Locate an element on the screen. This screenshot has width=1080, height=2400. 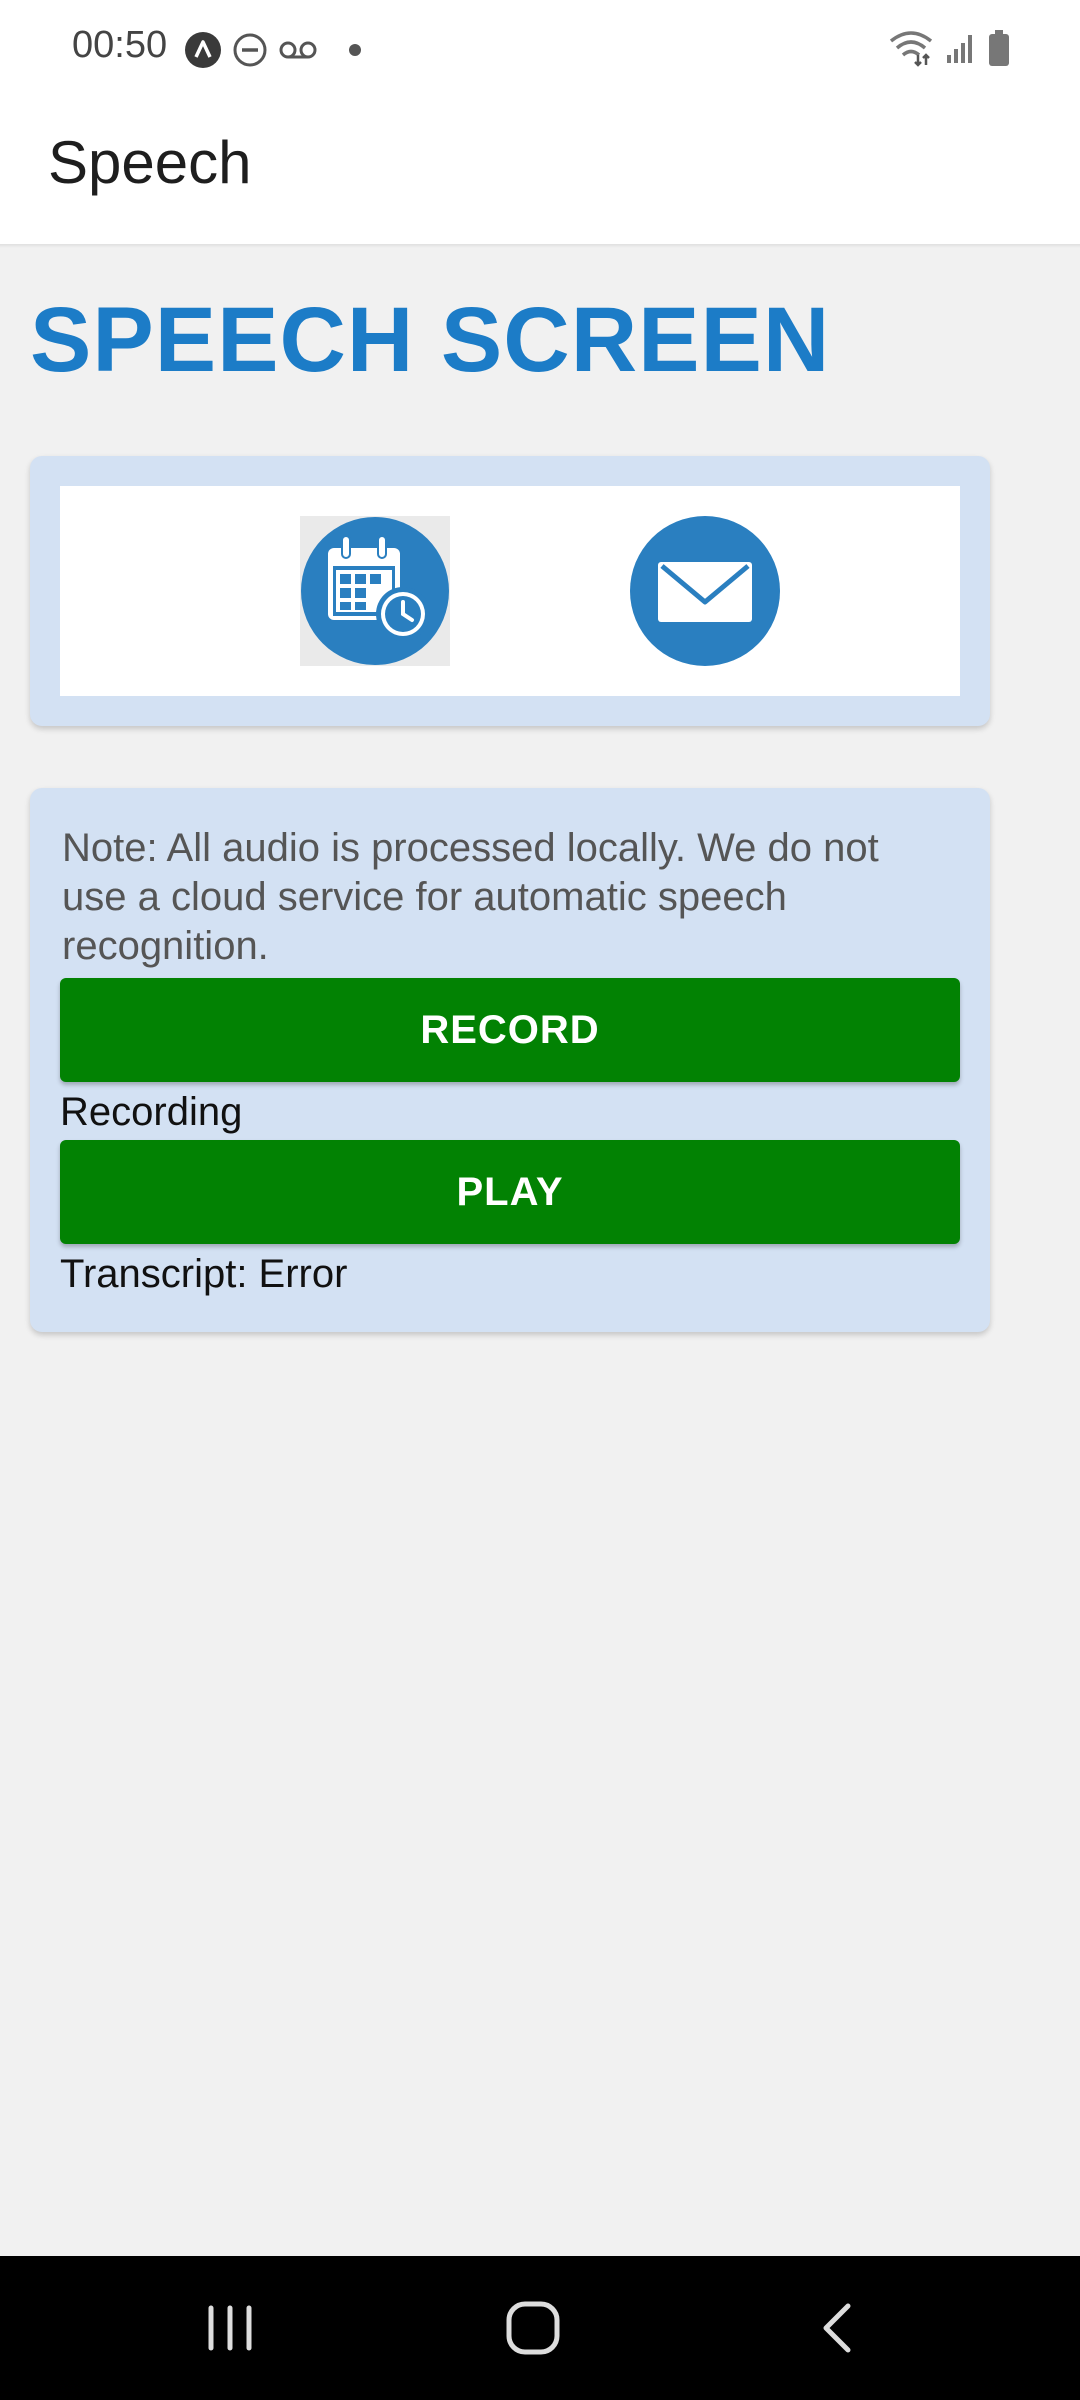
app-title: Speech is located at coordinates (150, 162).